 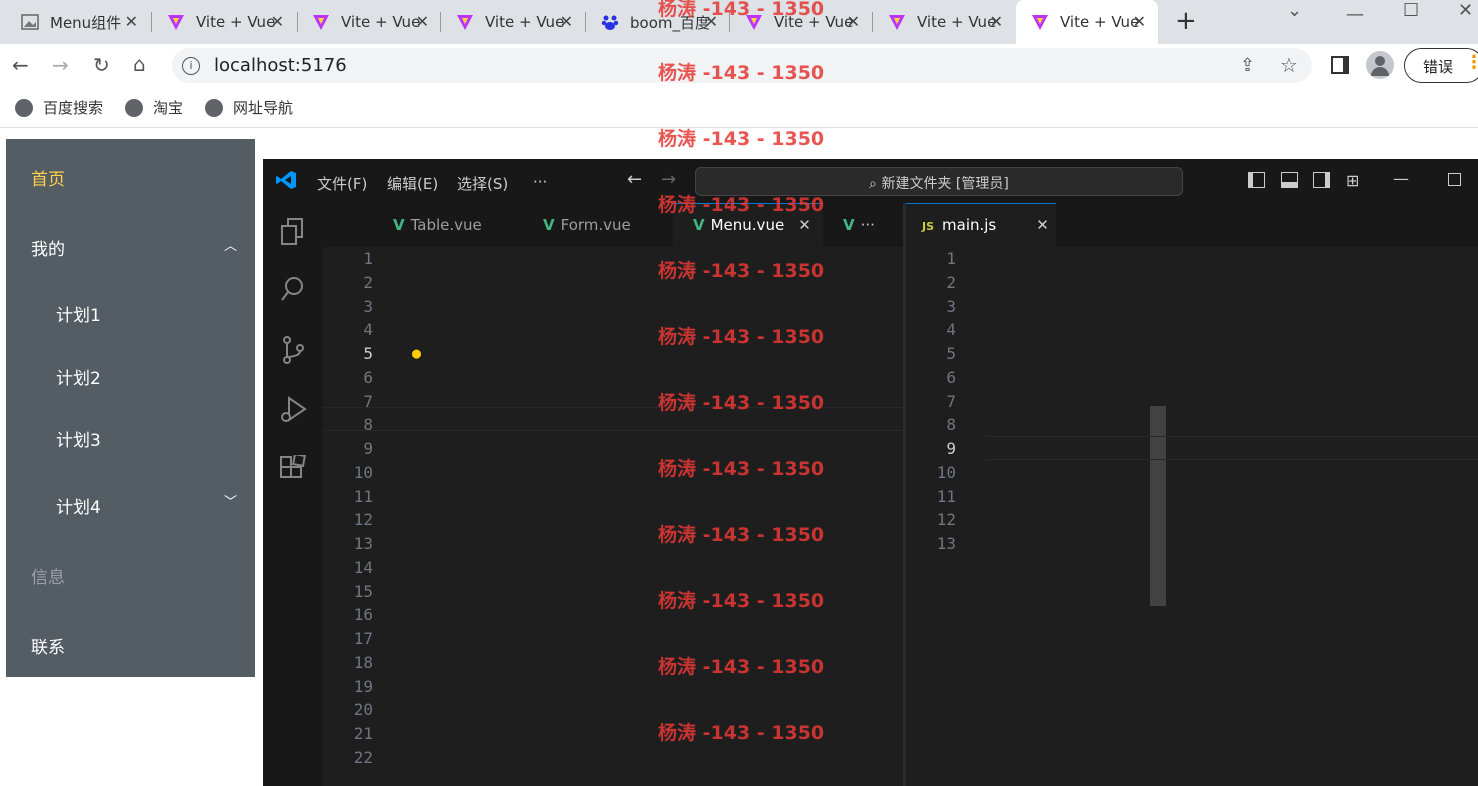 I want to click on new-tab-button: +, so click(x=1186, y=21).